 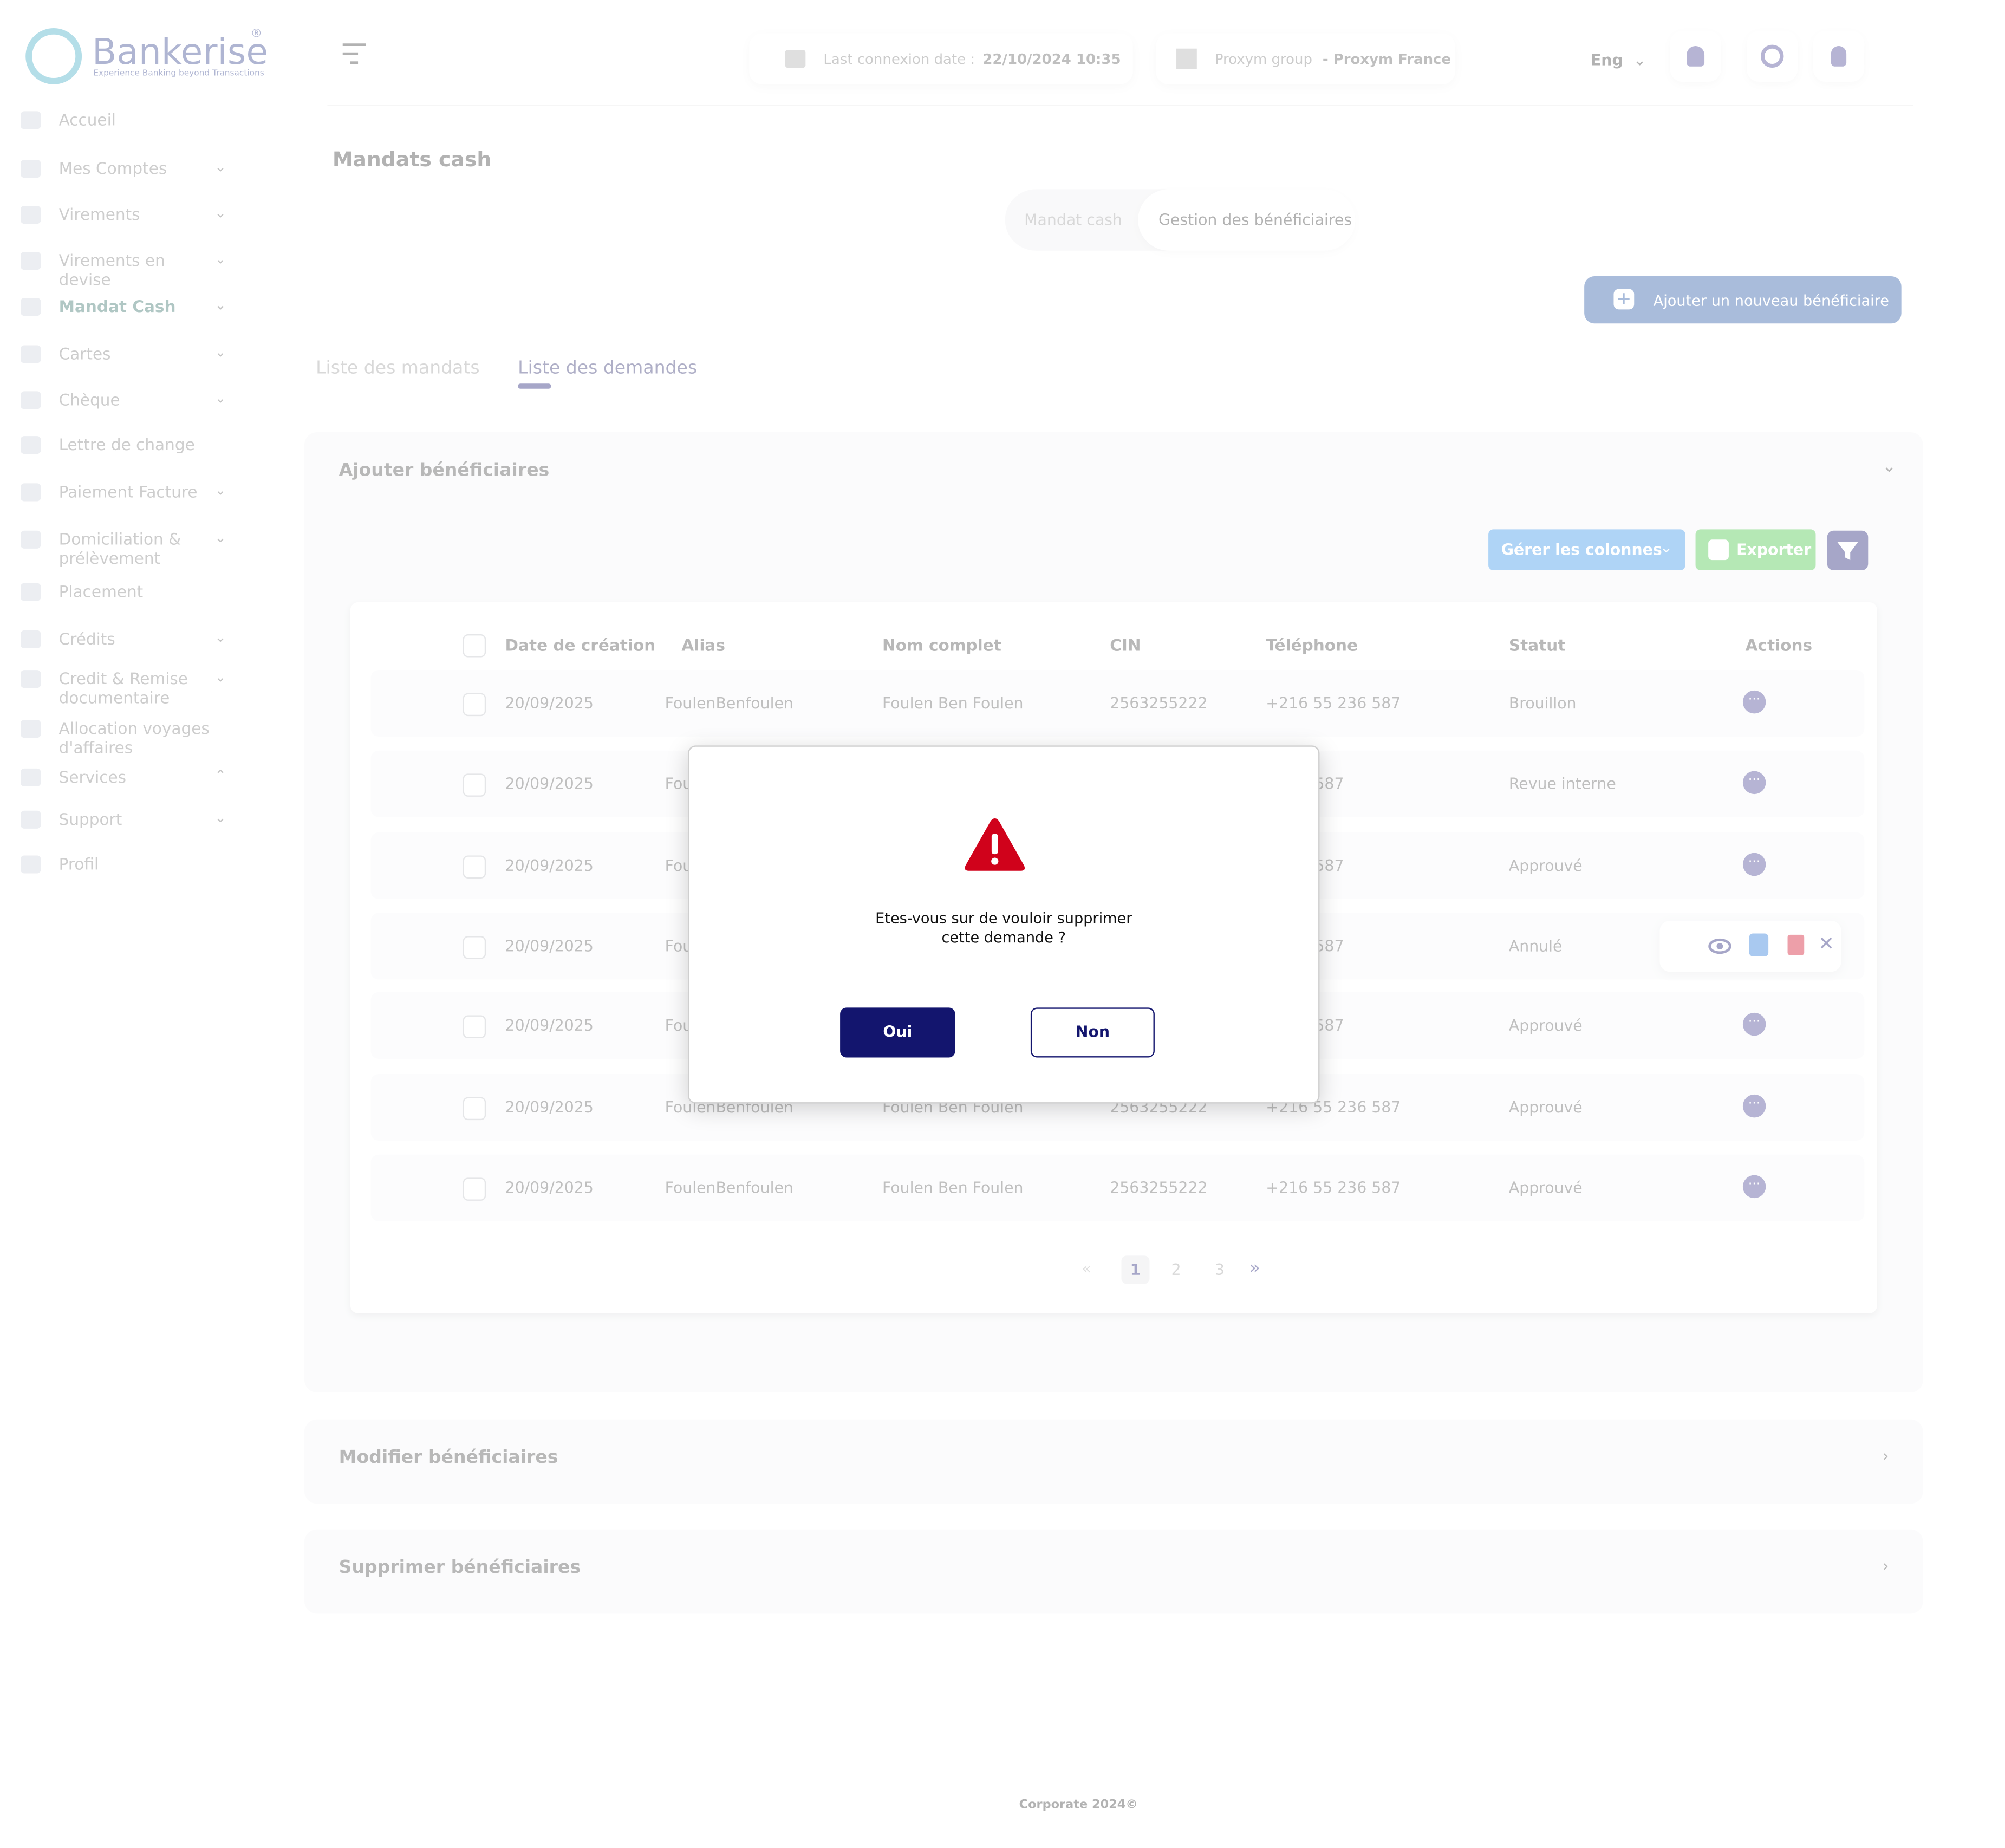 I want to click on sidebar-item: Allocation voyages d'affaires, so click(x=126, y=738).